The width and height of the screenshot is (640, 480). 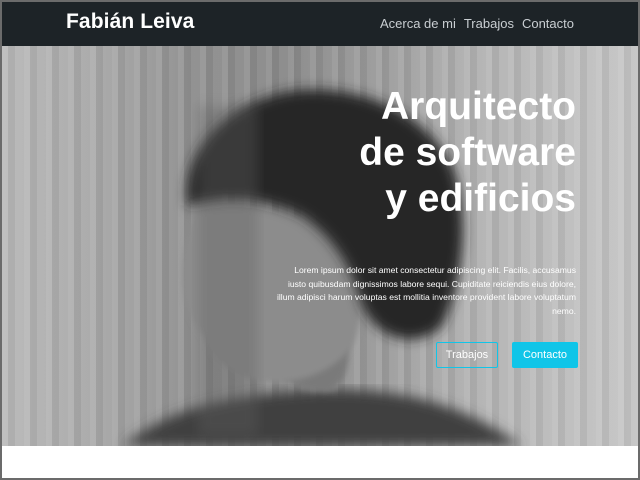 What do you see at coordinates (489, 23) in the screenshot?
I see `nav-link-trabajos: Trabajos` at bounding box center [489, 23].